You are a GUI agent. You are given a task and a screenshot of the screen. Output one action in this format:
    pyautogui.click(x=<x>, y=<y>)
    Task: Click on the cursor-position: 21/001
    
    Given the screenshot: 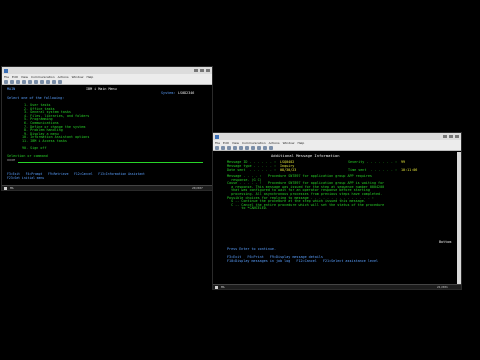 What is the action you would take?
    pyautogui.click(x=442, y=286)
    